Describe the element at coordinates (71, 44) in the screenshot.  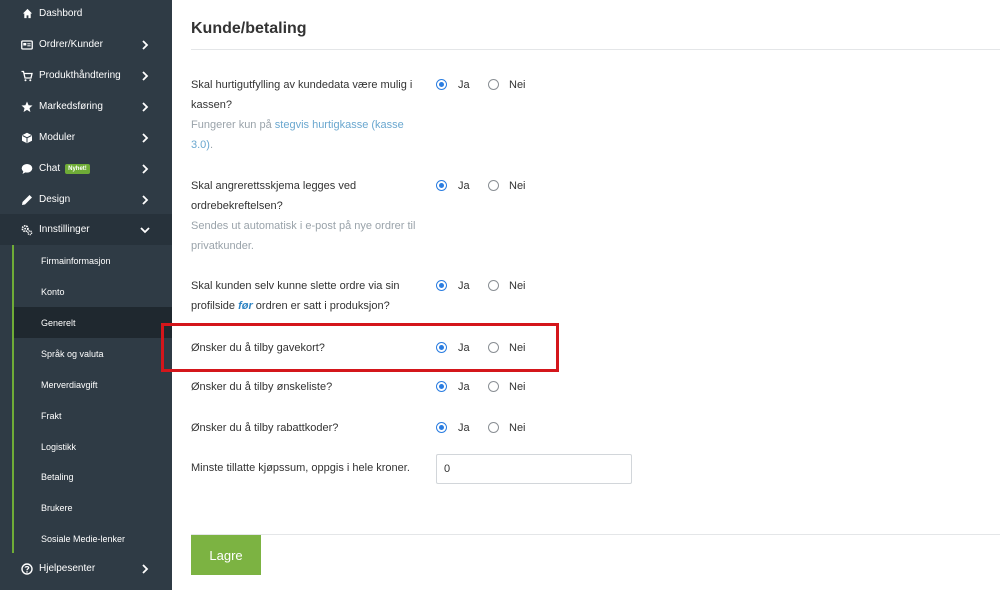
I see `sidebar-item-label: Ordrer/Kunder` at that location.